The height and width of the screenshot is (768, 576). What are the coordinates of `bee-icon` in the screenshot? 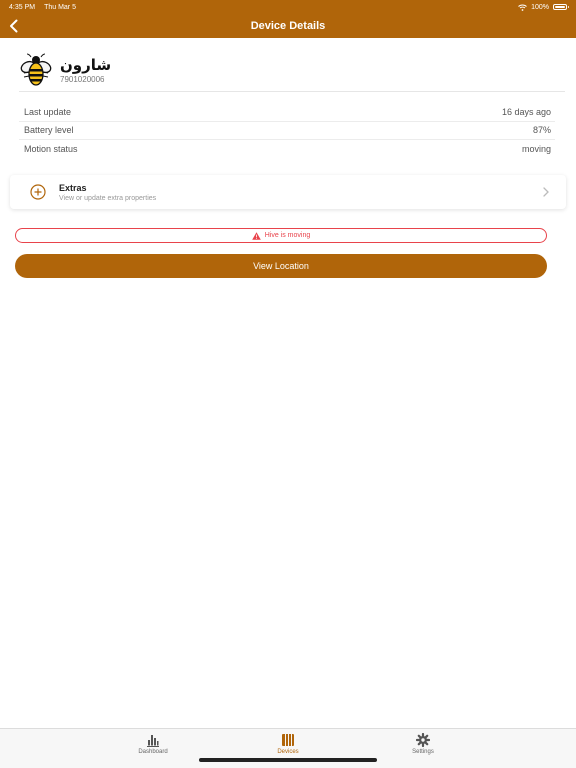 It's located at (36, 69).